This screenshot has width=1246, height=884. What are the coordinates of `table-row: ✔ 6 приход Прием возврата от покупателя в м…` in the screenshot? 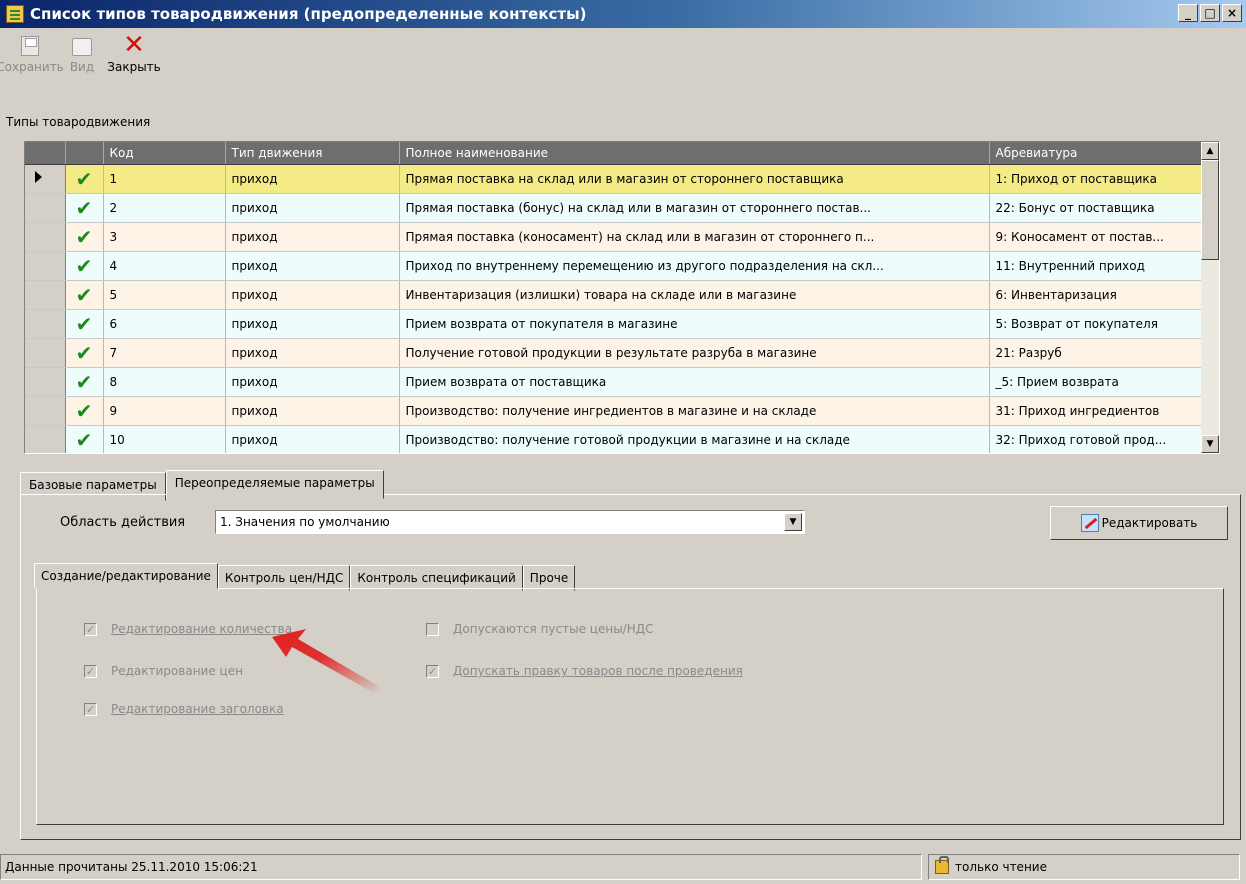 It's located at (613, 324).